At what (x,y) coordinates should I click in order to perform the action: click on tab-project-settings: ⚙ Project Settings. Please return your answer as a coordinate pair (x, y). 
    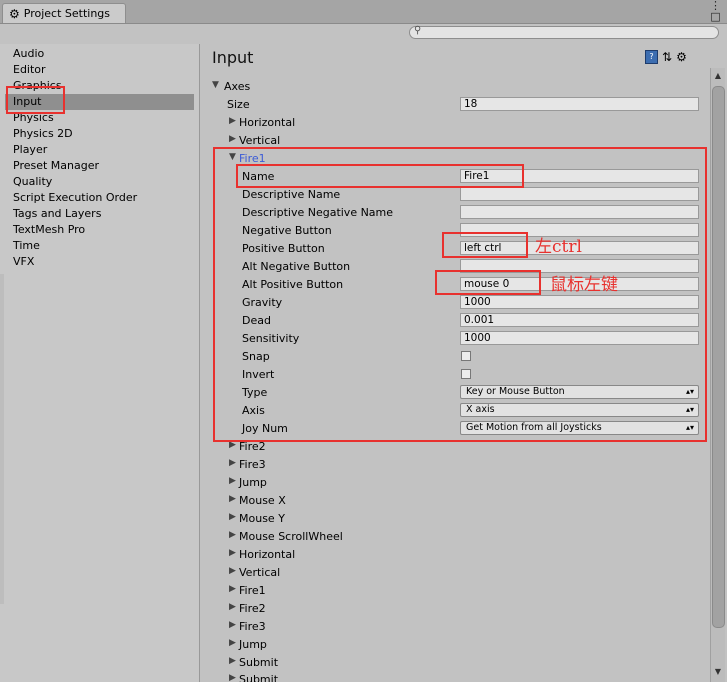
    Looking at the image, I should click on (64, 13).